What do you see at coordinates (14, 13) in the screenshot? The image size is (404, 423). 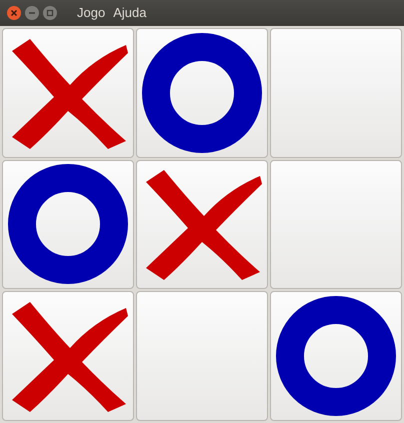 I see `close-icon` at bounding box center [14, 13].